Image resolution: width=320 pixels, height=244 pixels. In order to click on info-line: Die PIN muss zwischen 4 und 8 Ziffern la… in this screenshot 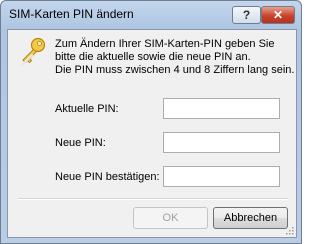, I will do `click(175, 70)`.